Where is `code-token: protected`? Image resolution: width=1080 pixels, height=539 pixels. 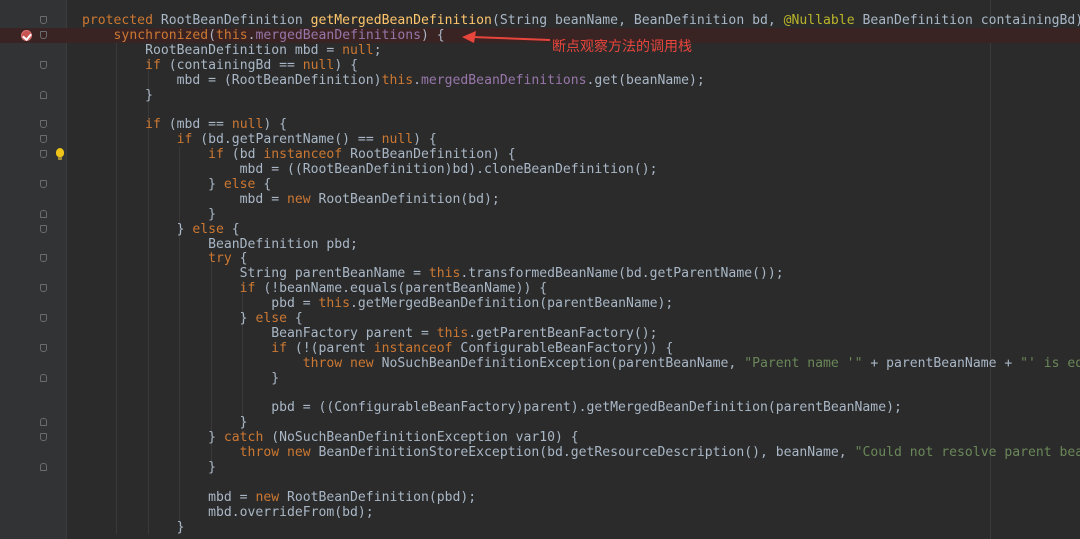 code-token: protected is located at coordinates (121, 20).